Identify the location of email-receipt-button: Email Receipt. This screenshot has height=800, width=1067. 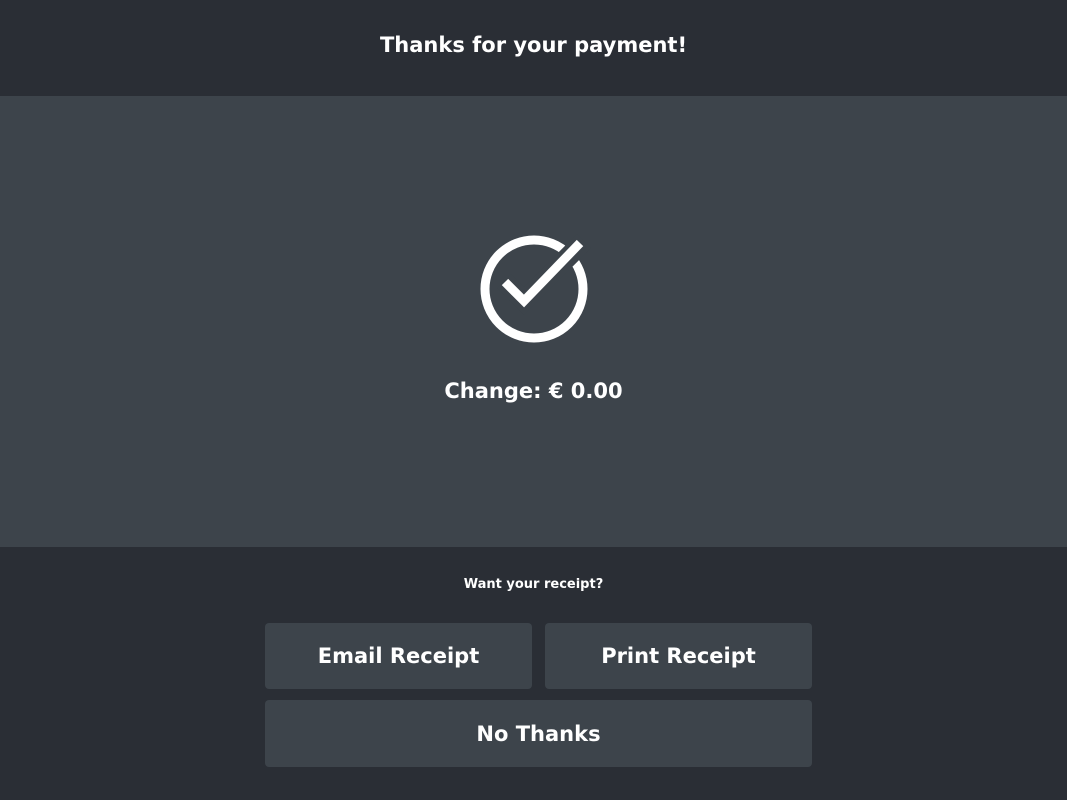
(398, 656).